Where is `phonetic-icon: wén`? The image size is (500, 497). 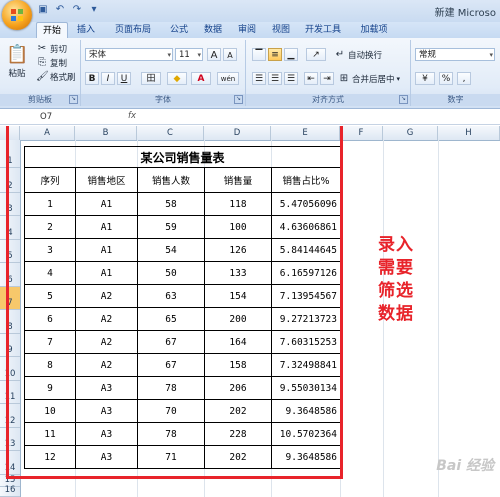
phonetic-icon: wén is located at coordinates (228, 79).